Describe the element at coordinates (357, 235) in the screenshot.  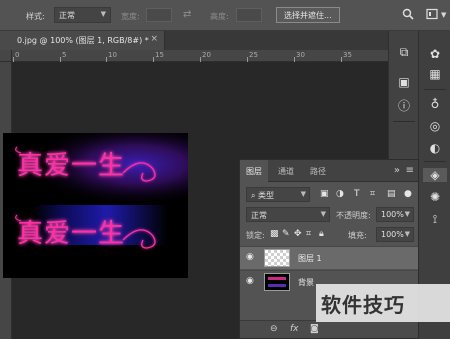
I see `fill-label: 填充:` at that location.